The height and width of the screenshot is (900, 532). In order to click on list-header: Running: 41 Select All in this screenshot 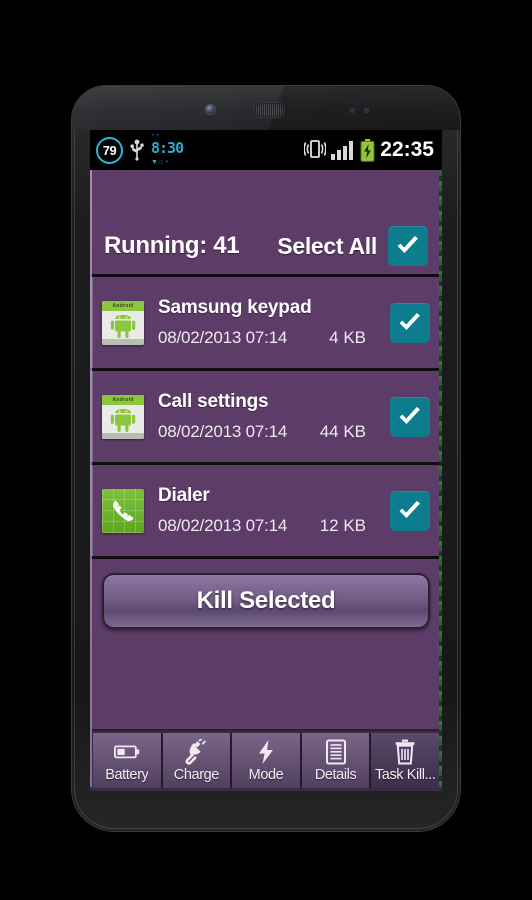, I will do `click(266, 246)`.